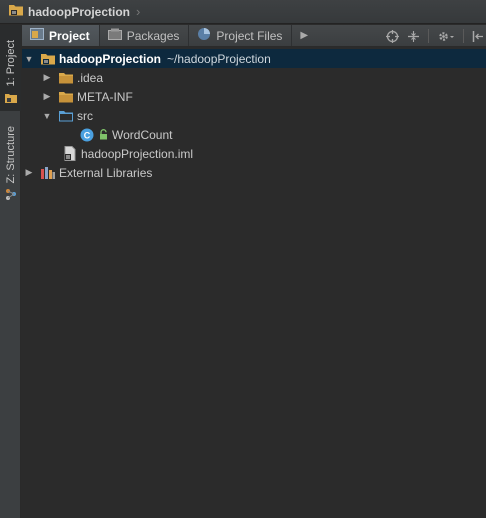 The width and height of the screenshot is (486, 518). What do you see at coordinates (413, 36) in the screenshot?
I see `collapse-all-icon` at bounding box center [413, 36].